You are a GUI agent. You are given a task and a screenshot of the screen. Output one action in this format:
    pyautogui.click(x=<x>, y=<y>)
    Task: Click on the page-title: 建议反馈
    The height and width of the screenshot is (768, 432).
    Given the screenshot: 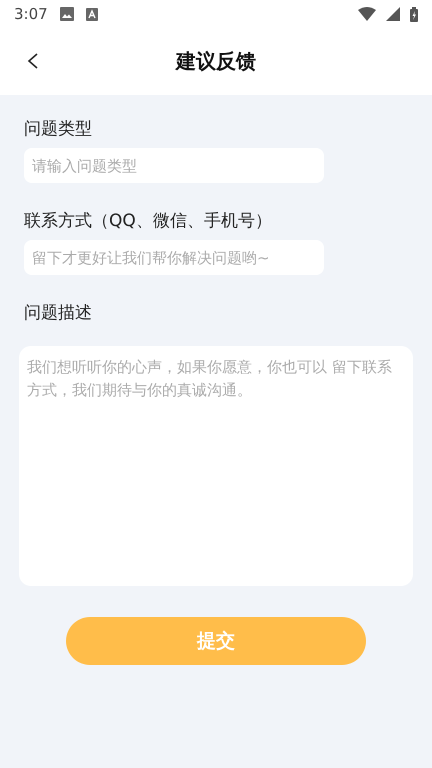 What is the action you would take?
    pyautogui.click(x=216, y=61)
    